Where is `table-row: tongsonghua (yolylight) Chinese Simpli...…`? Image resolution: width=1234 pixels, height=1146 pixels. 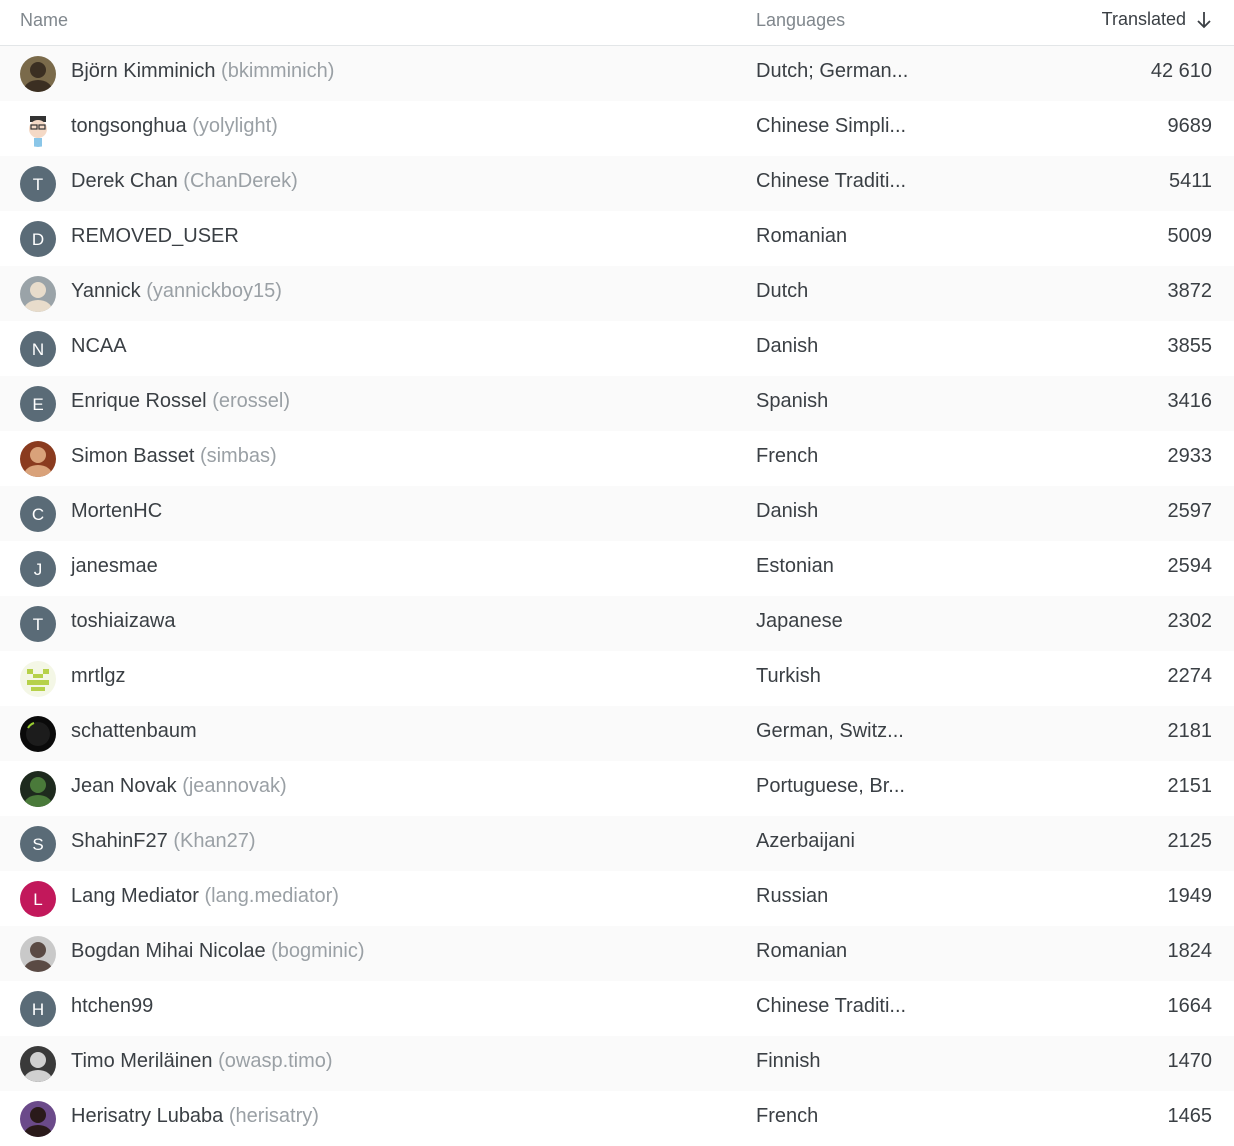 table-row: tongsonghua (yolylight) Chinese Simpli...… is located at coordinates (617, 128).